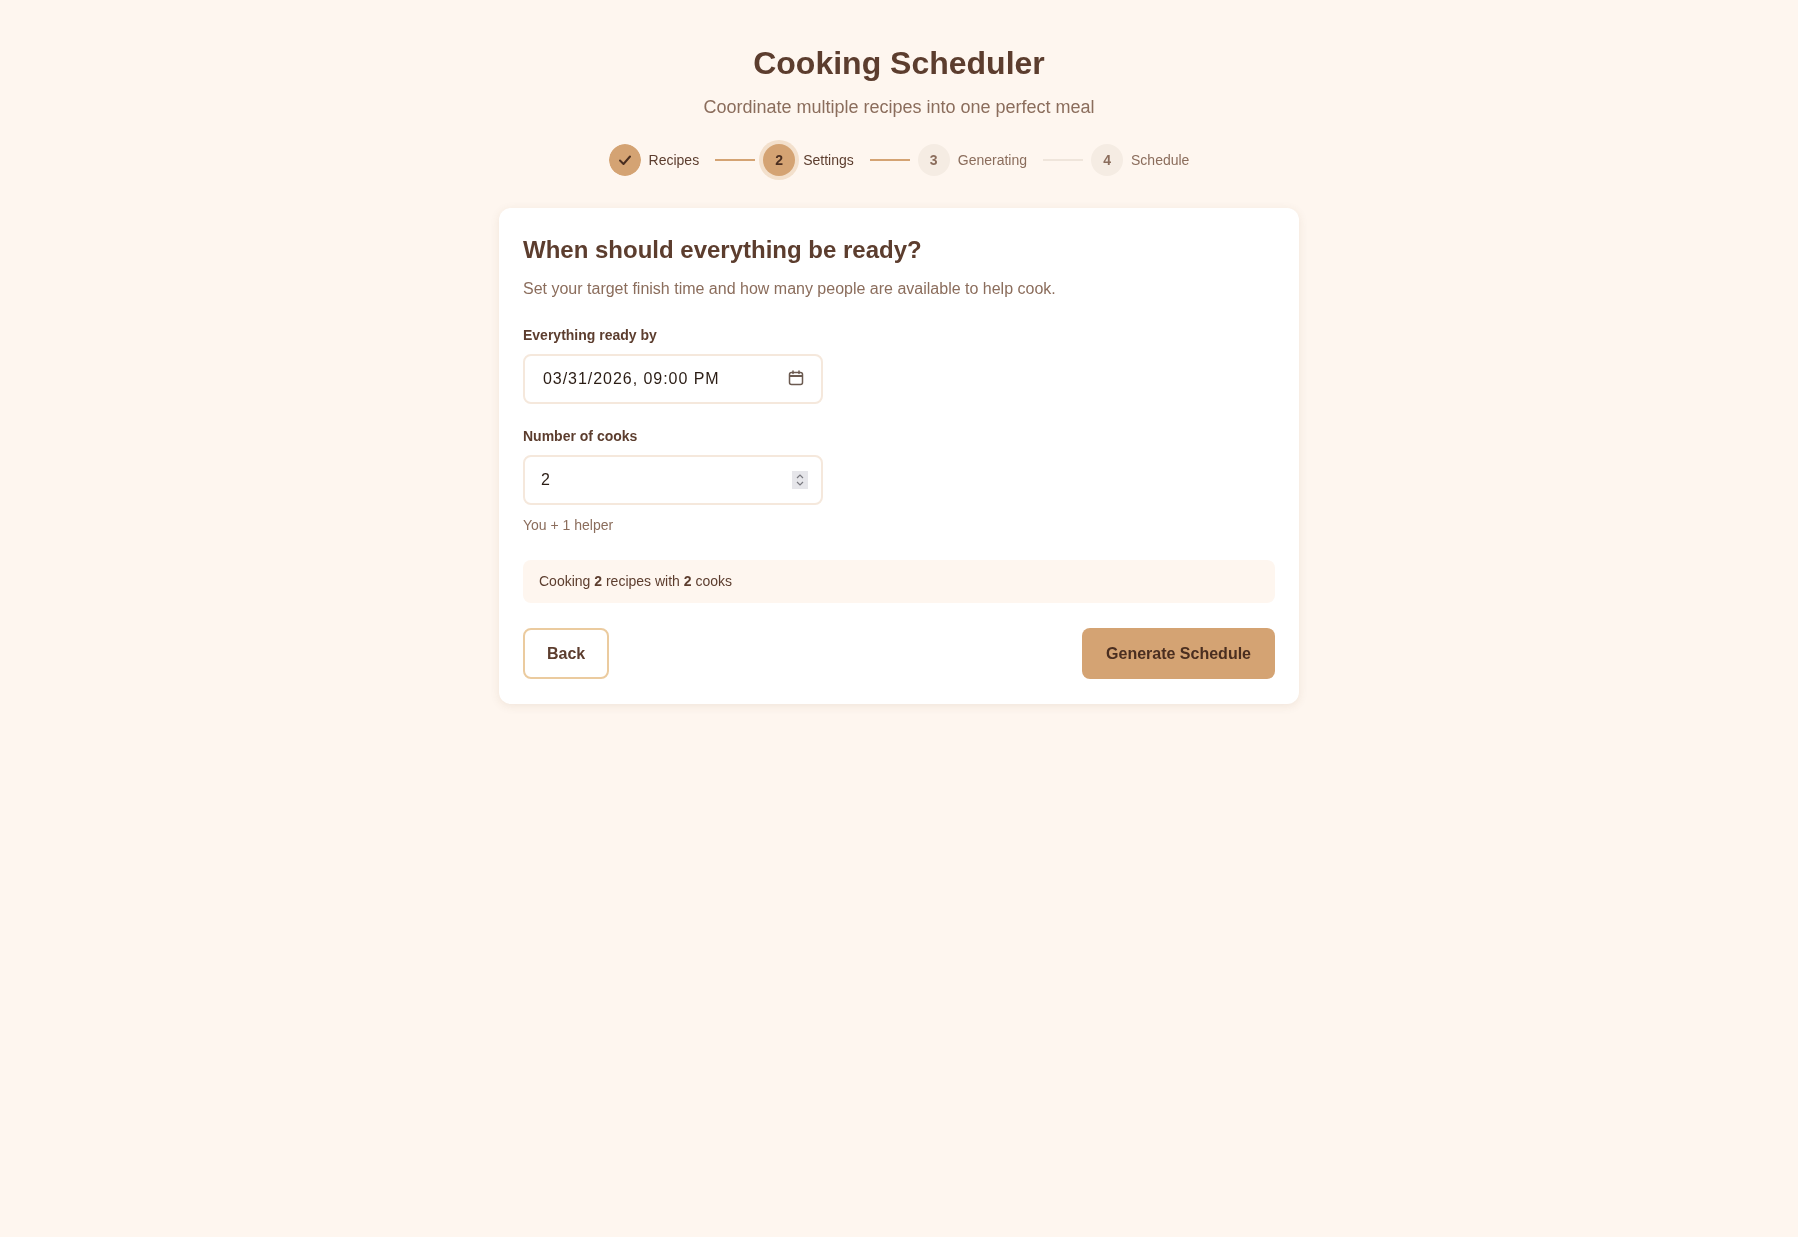  What do you see at coordinates (800, 480) in the screenshot?
I see `spinner-arrows-icon` at bounding box center [800, 480].